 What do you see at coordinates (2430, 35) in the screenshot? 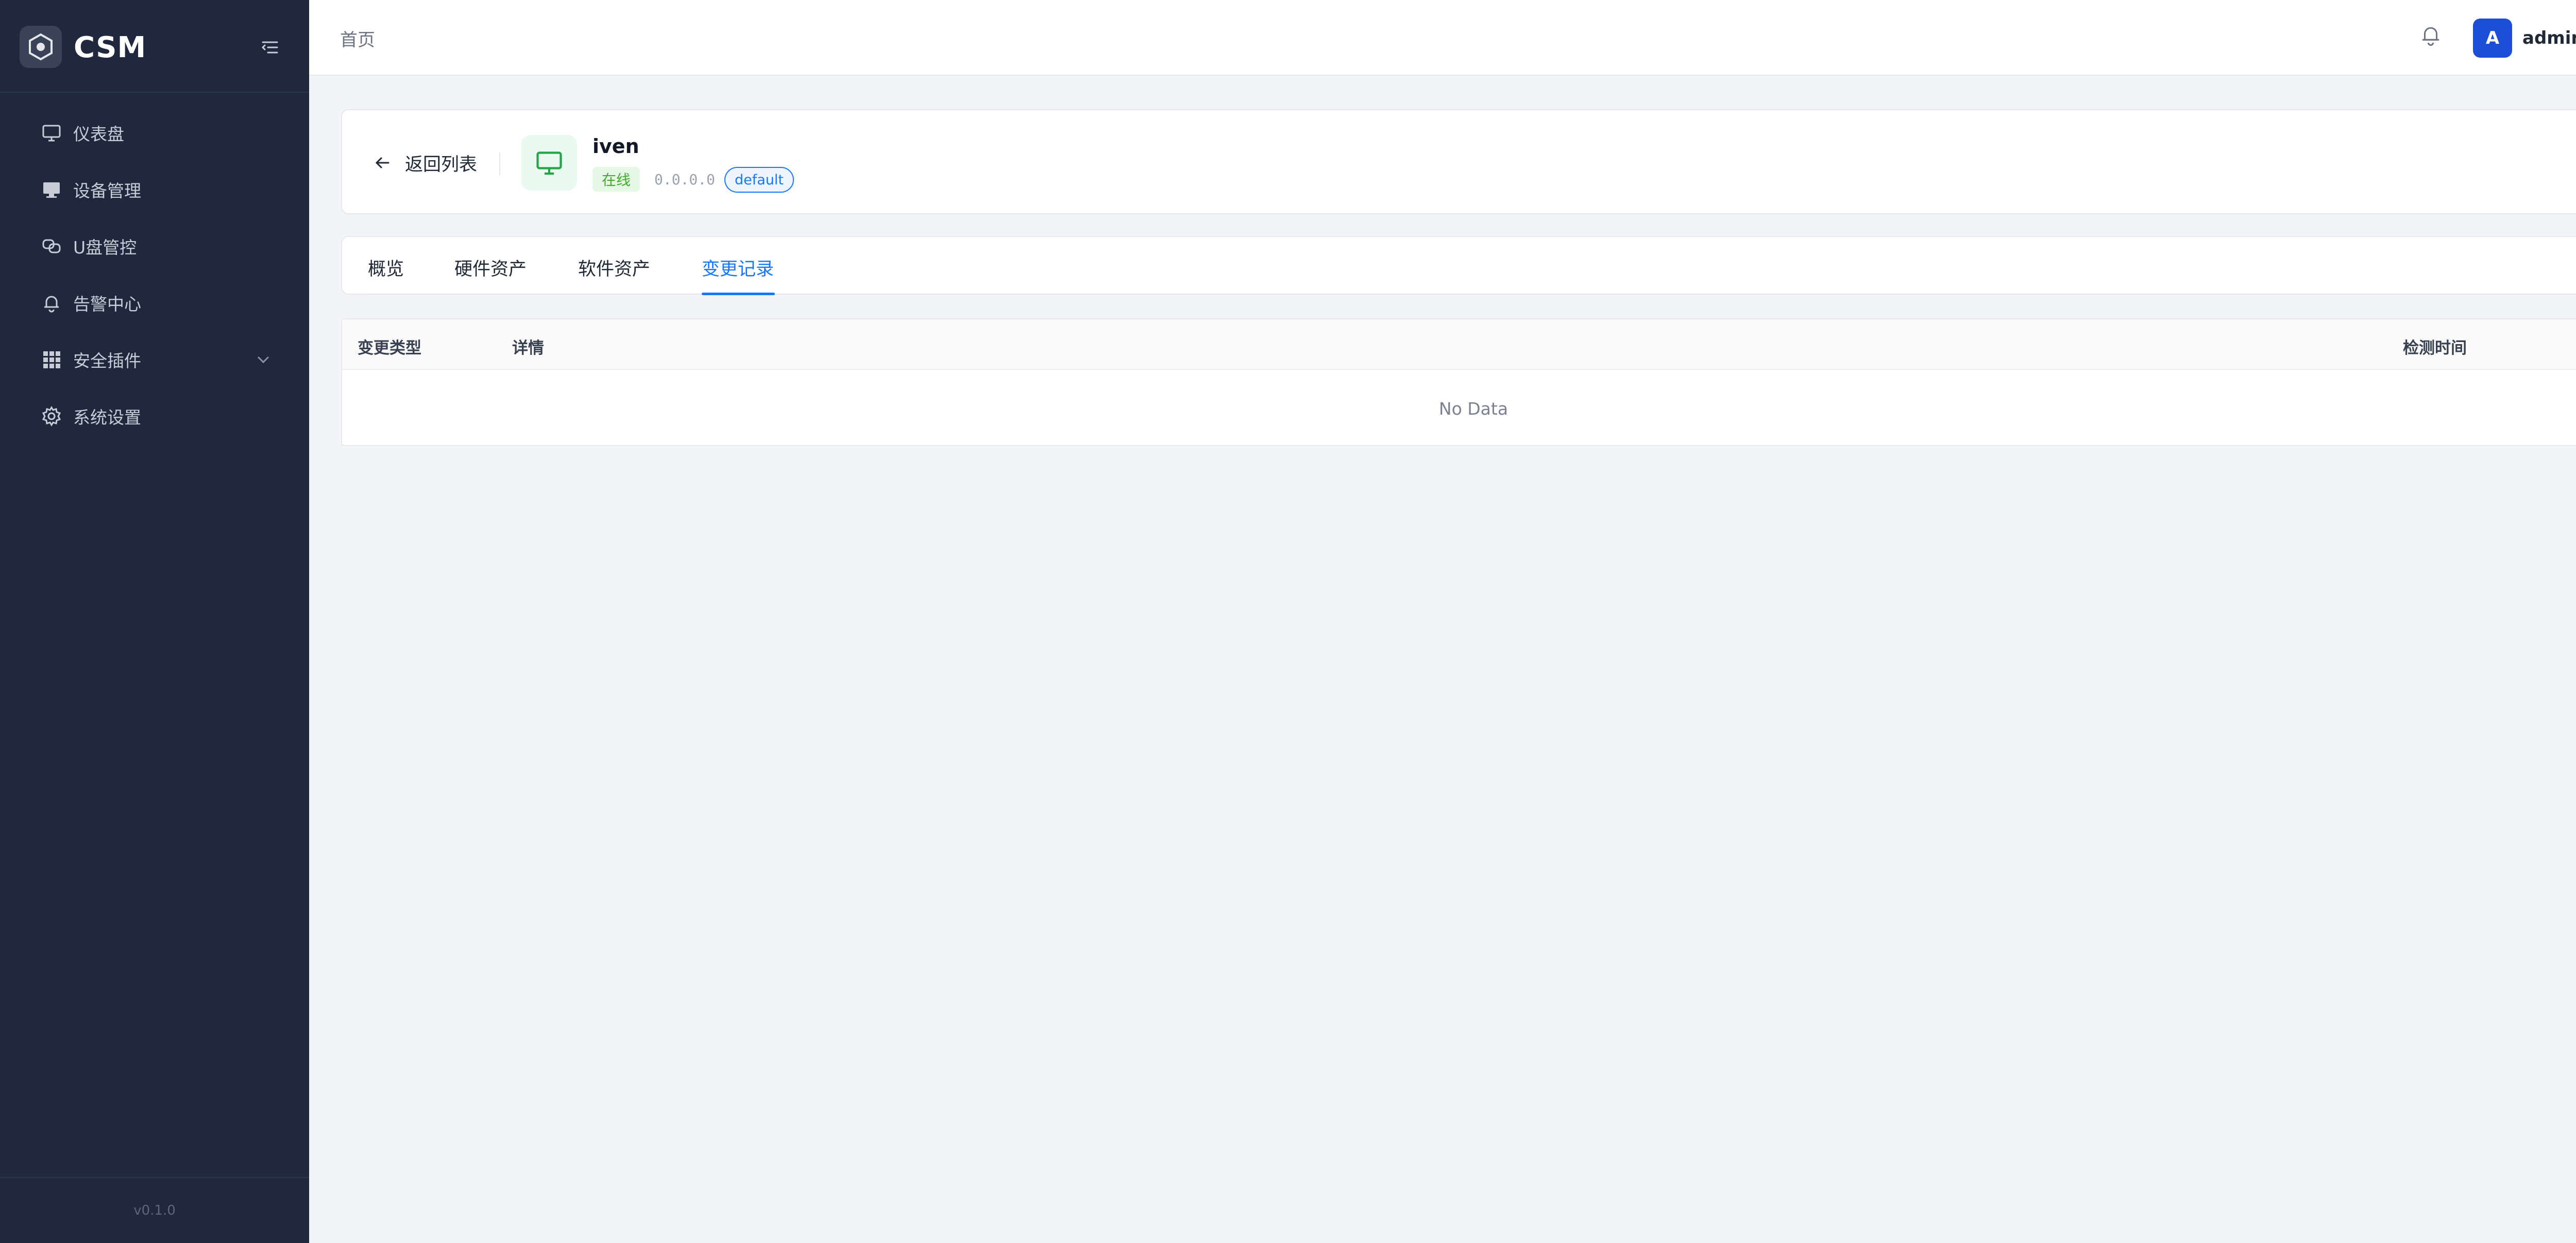
I see `notification-bell-icon` at bounding box center [2430, 35].